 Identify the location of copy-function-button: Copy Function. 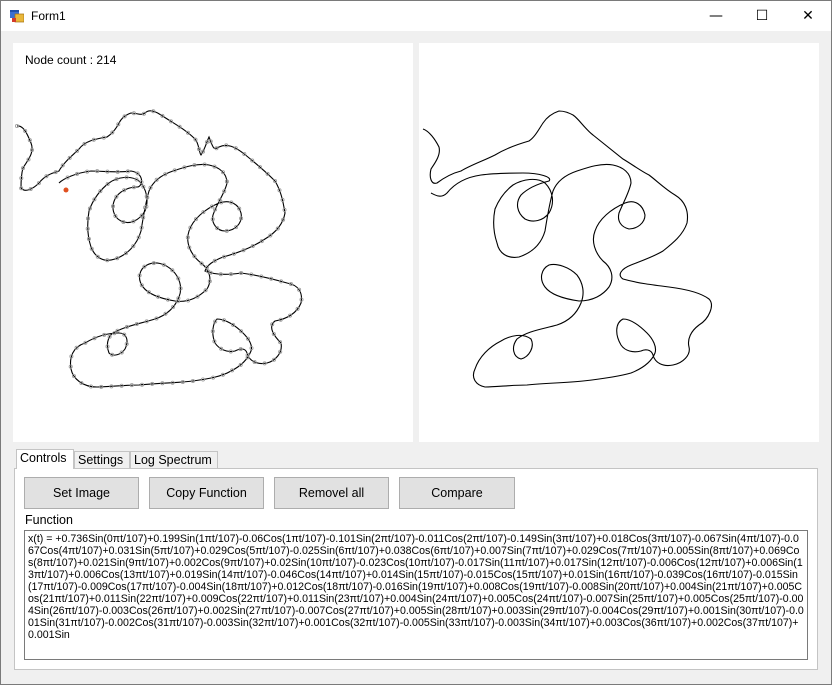
(206, 493).